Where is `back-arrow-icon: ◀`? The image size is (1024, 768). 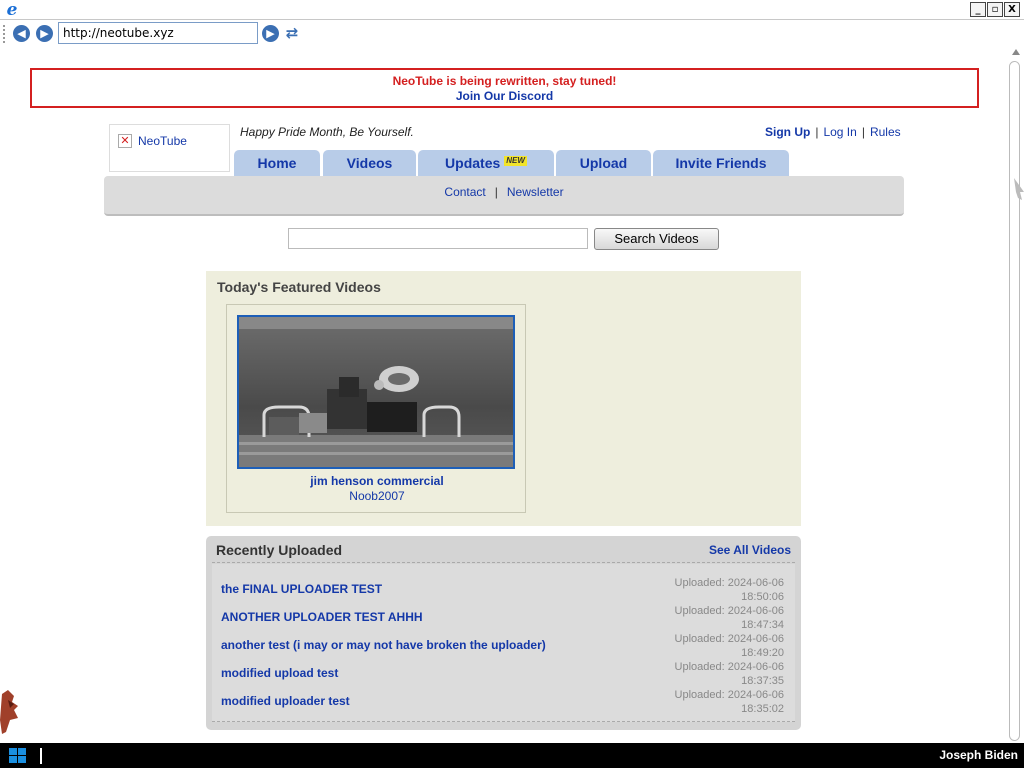
back-arrow-icon: ◀ is located at coordinates (21, 33).